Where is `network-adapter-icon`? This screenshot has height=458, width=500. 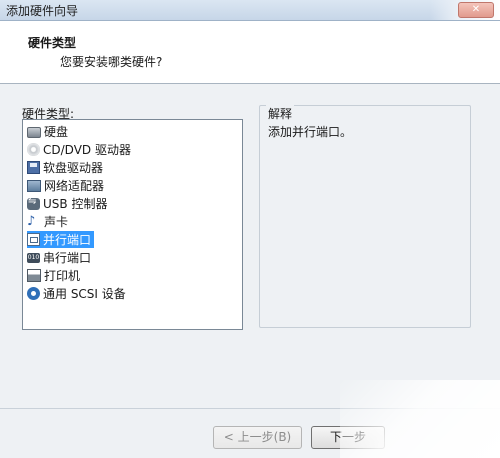 network-adapter-icon is located at coordinates (34, 185).